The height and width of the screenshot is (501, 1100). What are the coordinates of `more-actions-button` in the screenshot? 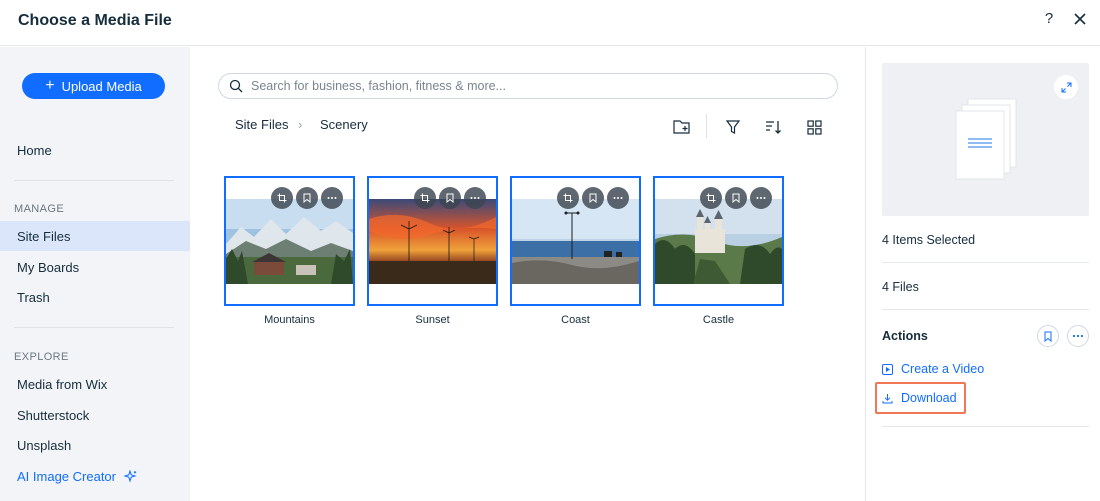 It's located at (1078, 336).